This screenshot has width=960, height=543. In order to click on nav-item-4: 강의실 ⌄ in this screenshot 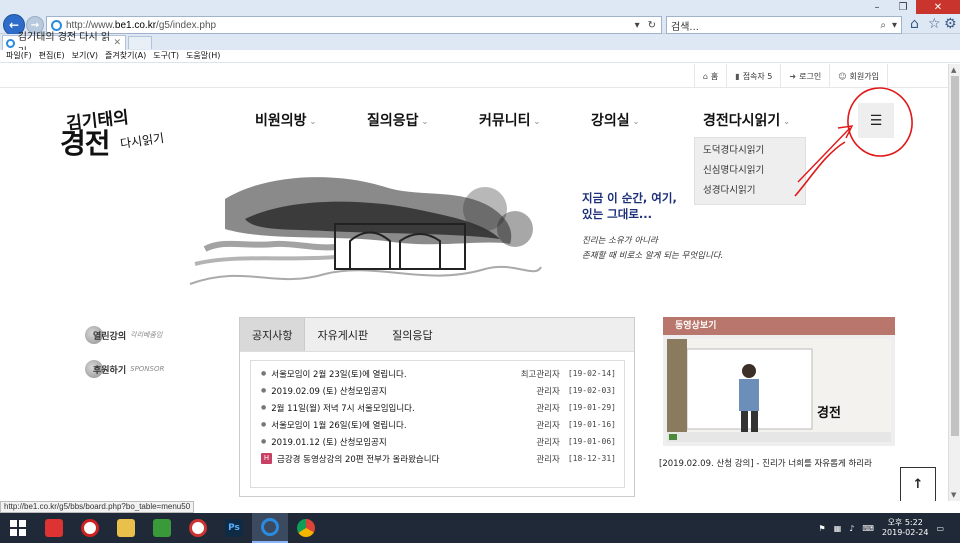, I will do `click(647, 120)`.